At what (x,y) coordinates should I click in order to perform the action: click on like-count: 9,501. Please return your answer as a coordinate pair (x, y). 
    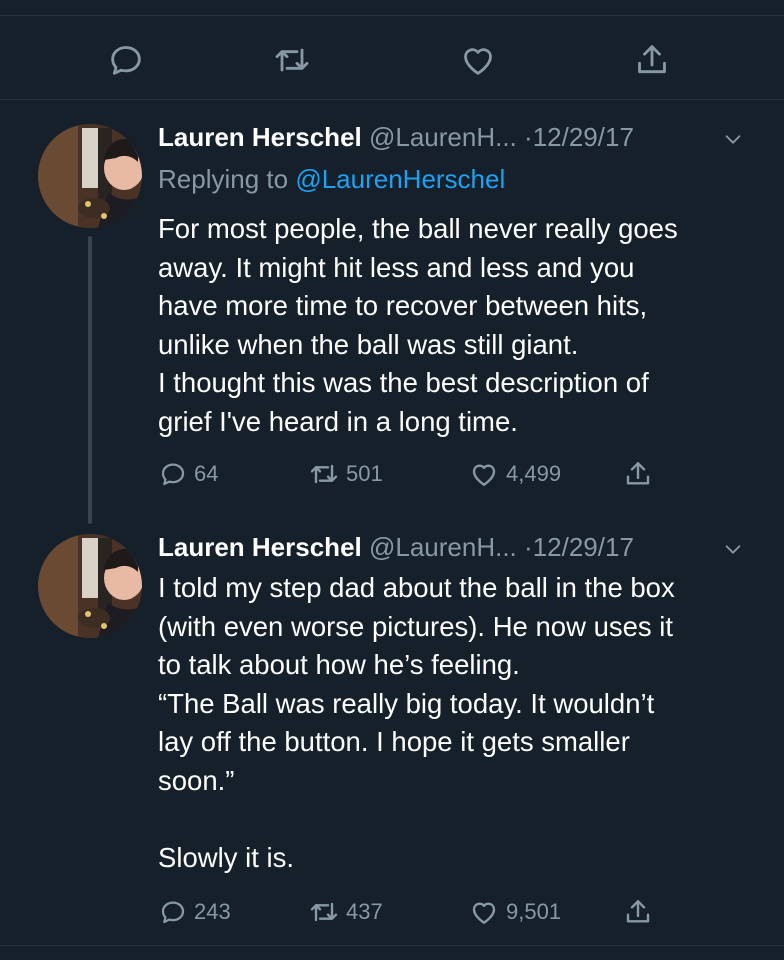
    Looking at the image, I should click on (534, 911).